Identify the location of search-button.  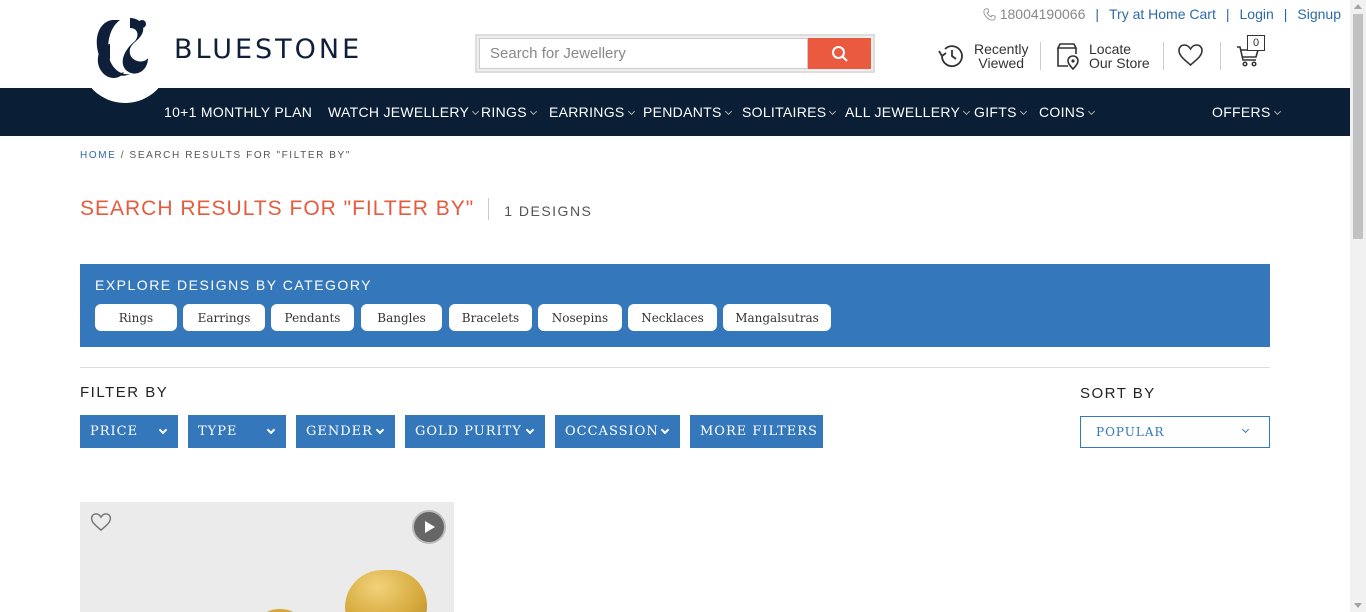
(839, 53).